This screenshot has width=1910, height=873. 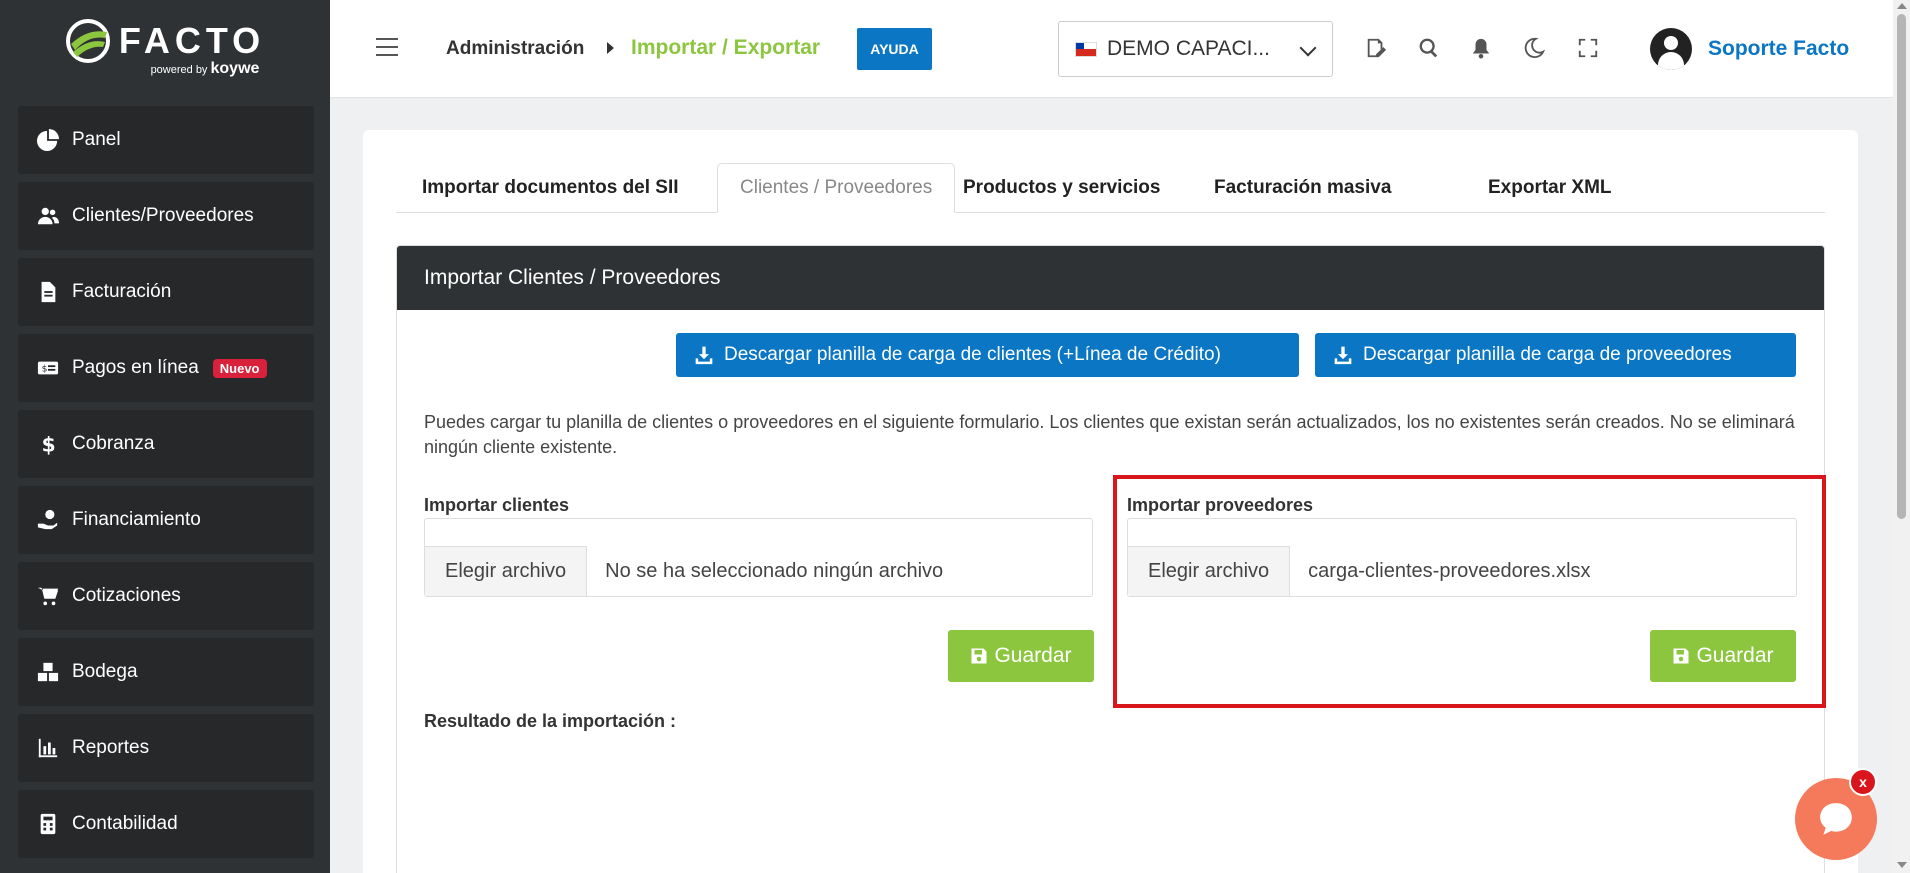 I want to click on sidebar-item-facturacion: Facturación, so click(x=166, y=292).